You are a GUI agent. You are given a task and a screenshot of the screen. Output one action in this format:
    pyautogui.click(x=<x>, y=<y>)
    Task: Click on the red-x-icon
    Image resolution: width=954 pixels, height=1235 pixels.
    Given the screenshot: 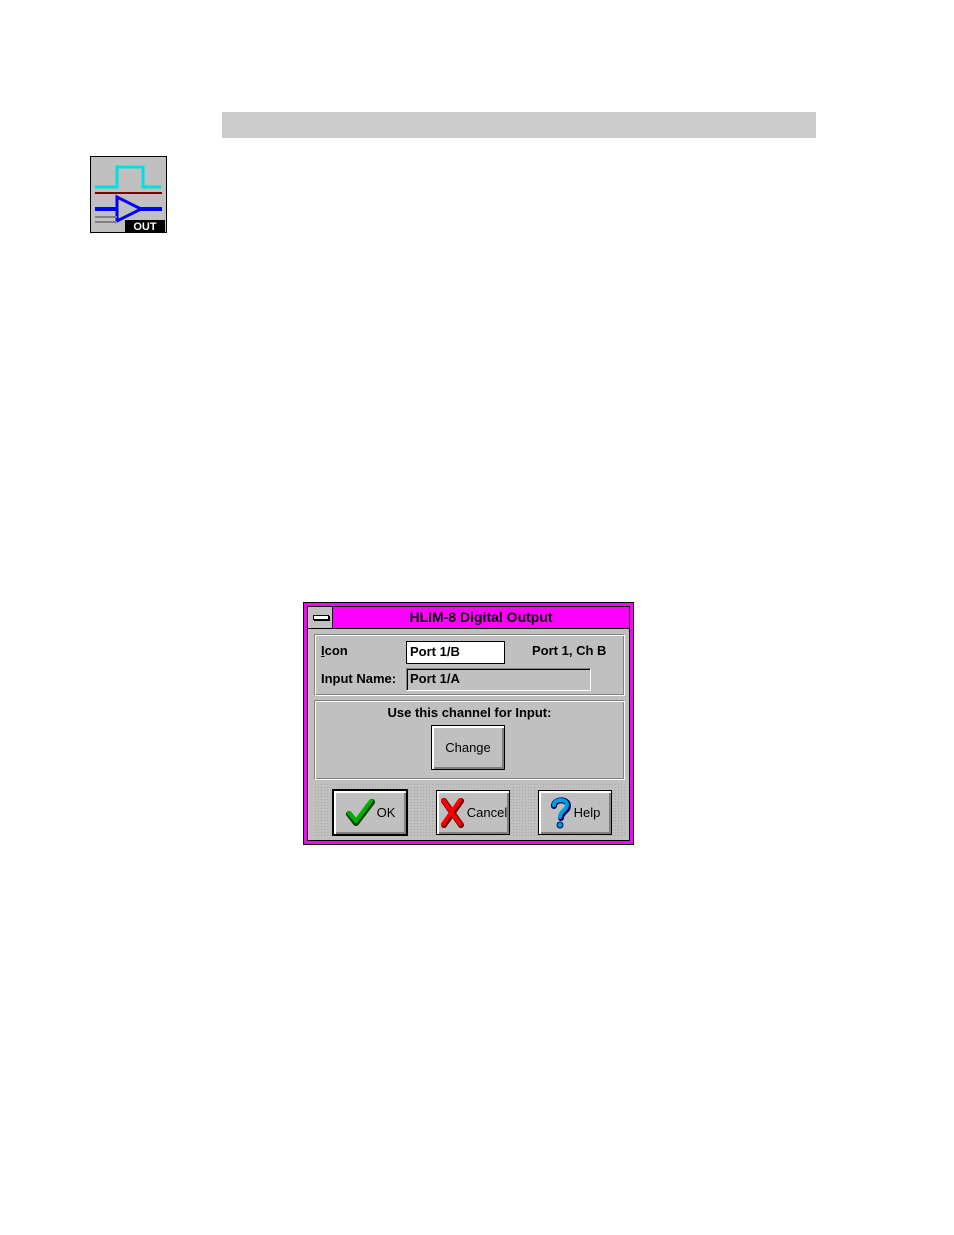 What is the action you would take?
    pyautogui.click(x=452, y=812)
    